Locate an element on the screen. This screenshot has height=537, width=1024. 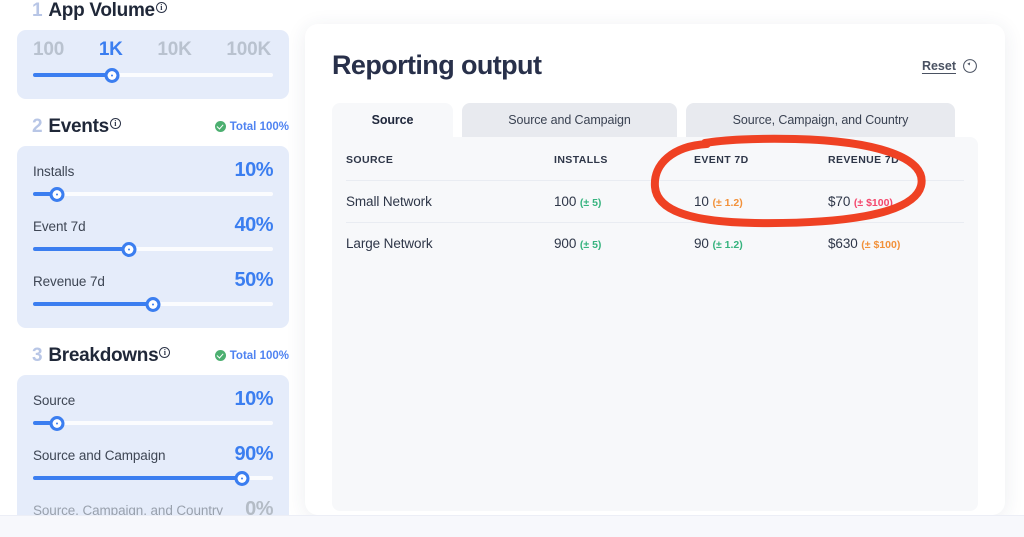
slider-row-revenue7d: Revenue 7d 50% is located at coordinates (153, 290).